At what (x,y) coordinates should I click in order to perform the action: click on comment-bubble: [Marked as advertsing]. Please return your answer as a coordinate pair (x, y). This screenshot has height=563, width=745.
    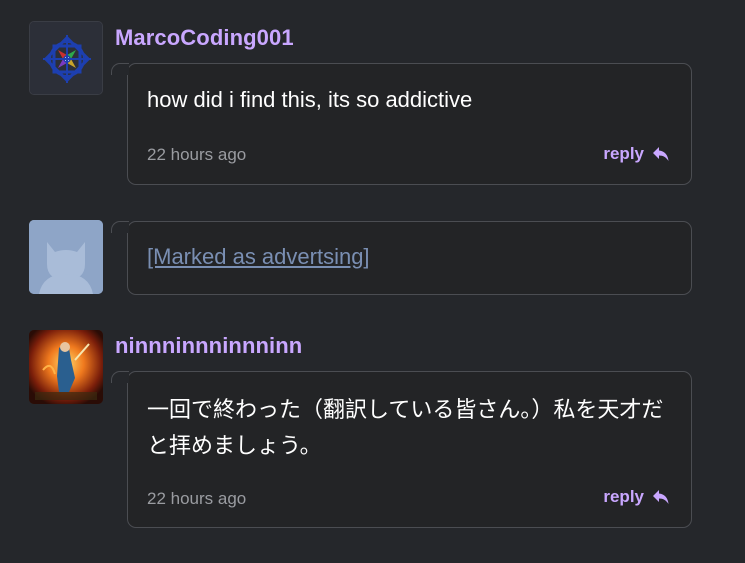
    Looking at the image, I should click on (401, 258).